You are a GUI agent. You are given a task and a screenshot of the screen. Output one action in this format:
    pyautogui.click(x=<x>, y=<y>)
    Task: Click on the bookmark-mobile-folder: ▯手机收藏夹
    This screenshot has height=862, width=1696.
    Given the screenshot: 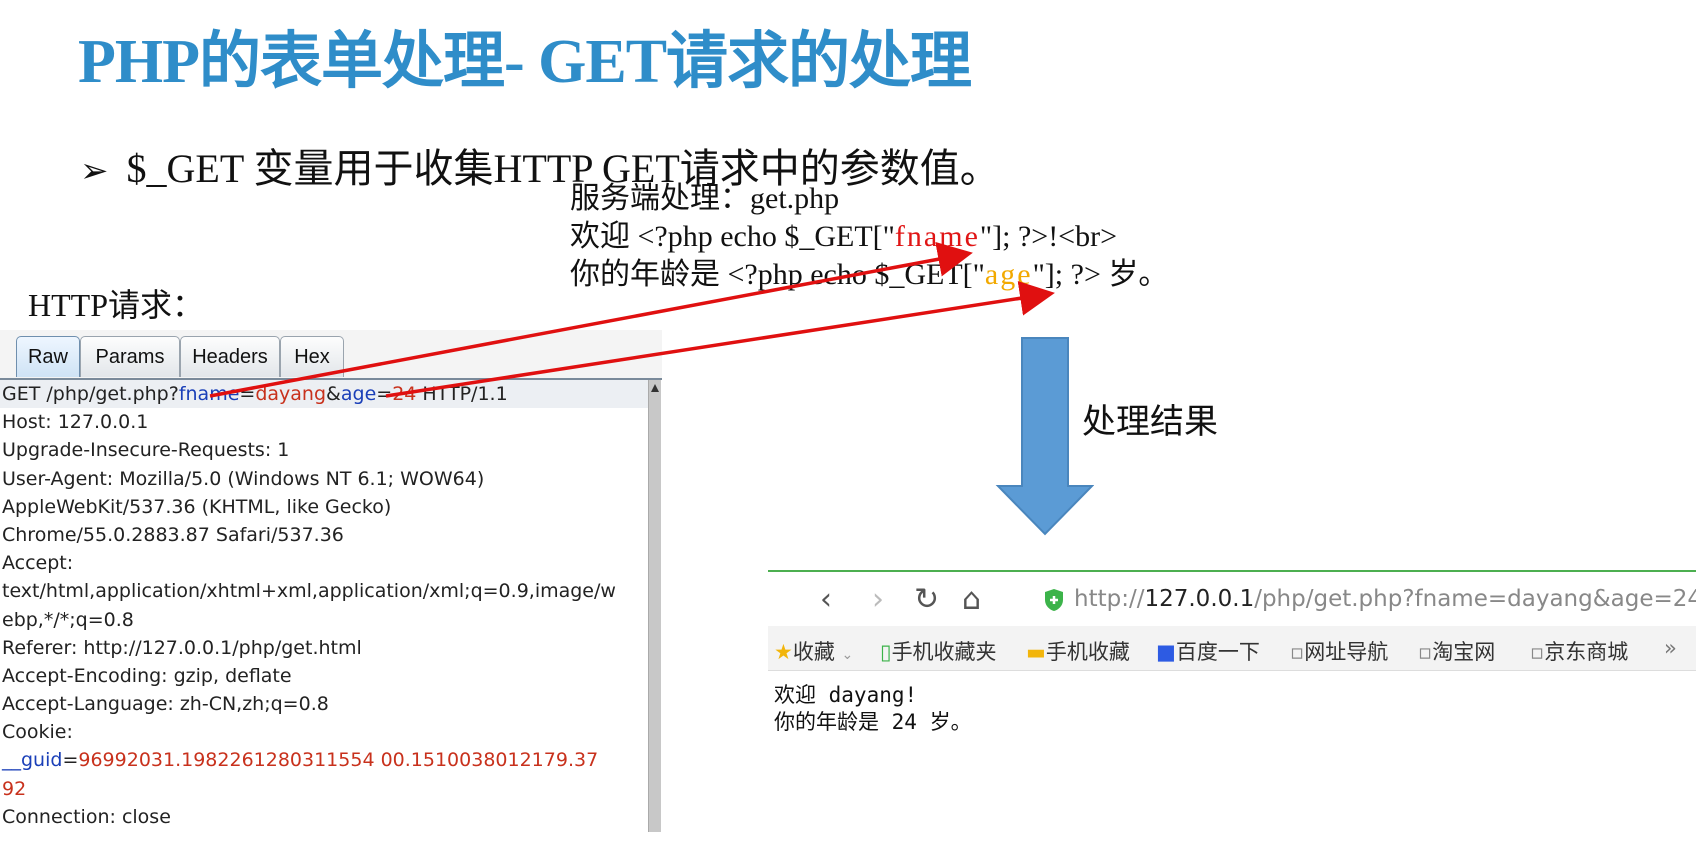 What is the action you would take?
    pyautogui.click(x=938, y=651)
    